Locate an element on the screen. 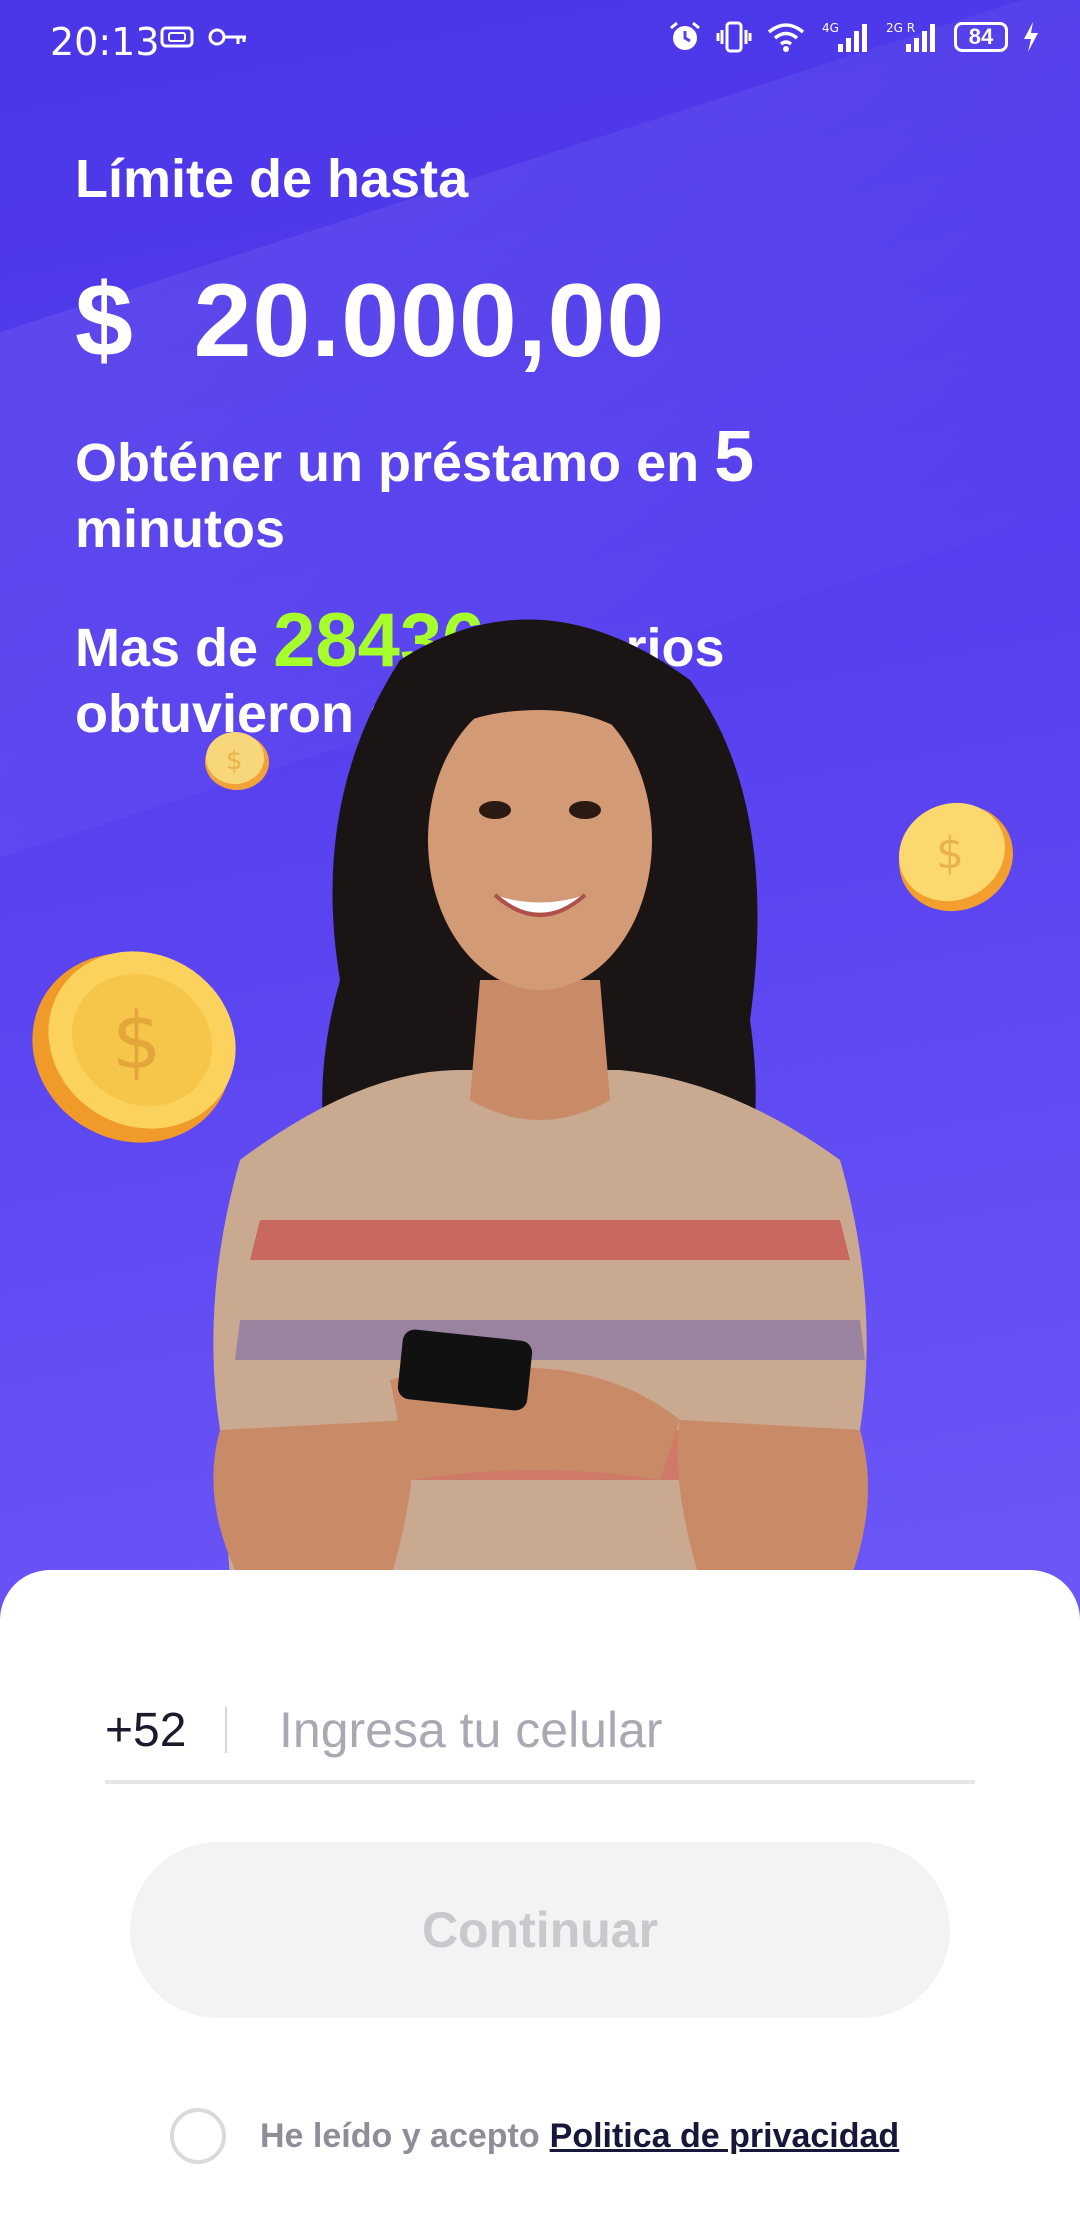  battery-level: 84 is located at coordinates (981, 36).